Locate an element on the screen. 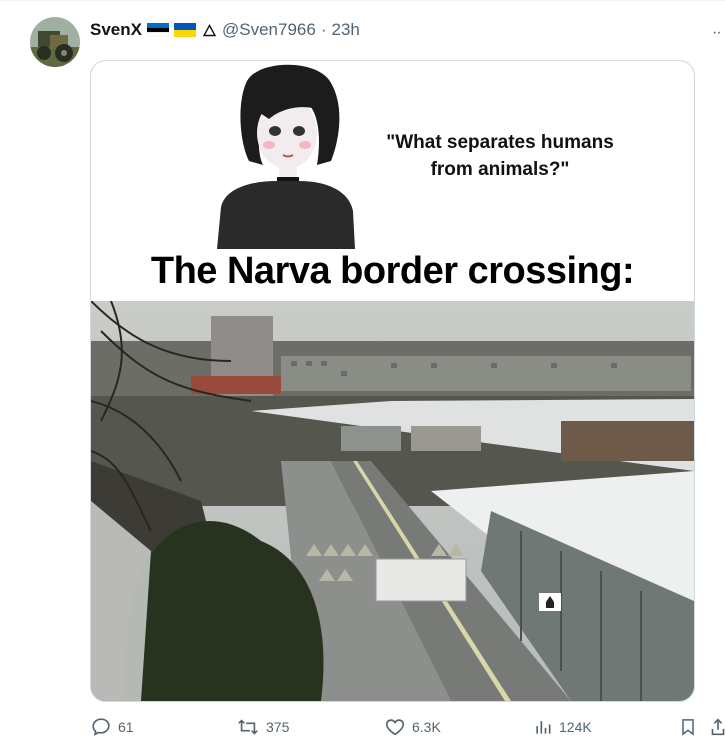 Image resolution: width=726 pixels, height=752 pixels. bookmark-icon is located at coordinates (688, 727).